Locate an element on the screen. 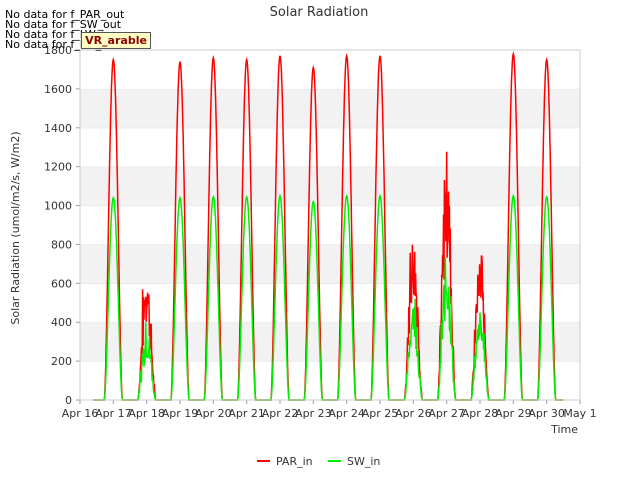 The height and width of the screenshot is (480, 640). x-tick-label: Apr 28 is located at coordinates (480, 413).